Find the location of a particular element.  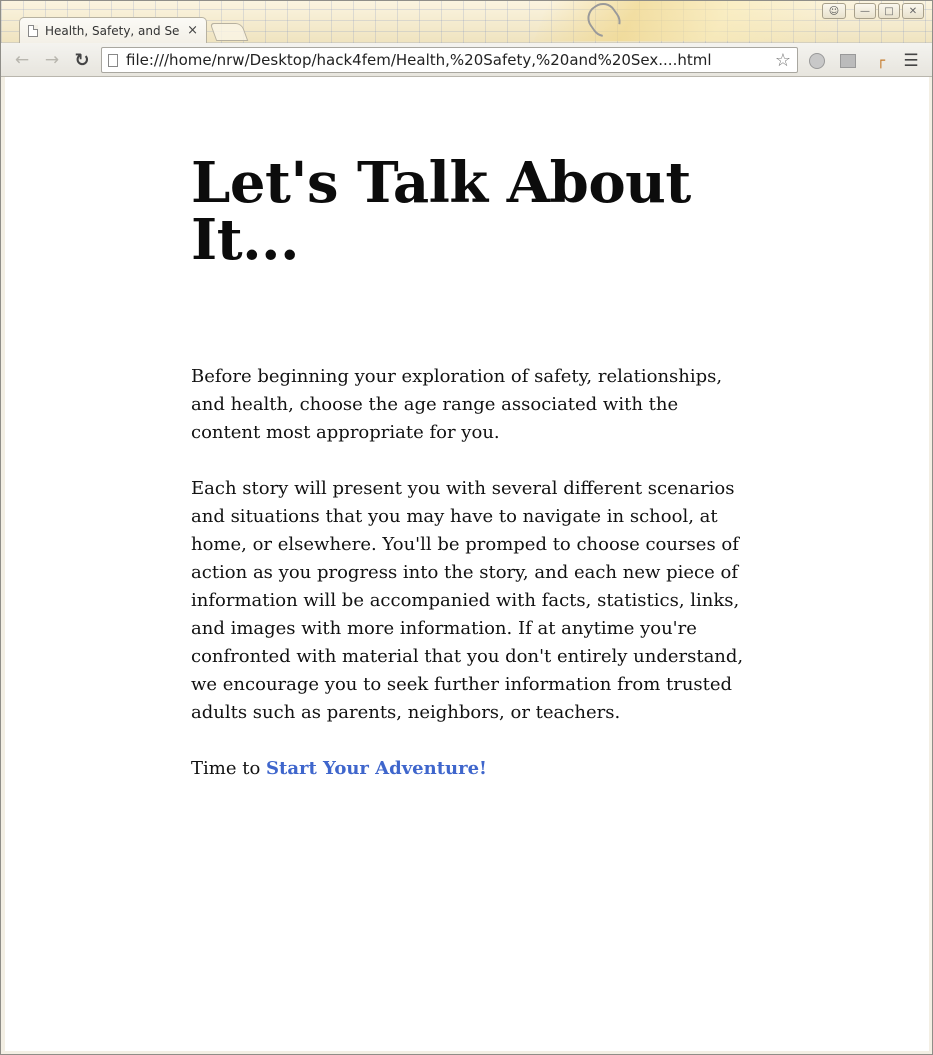

page-icon is located at coordinates (113, 60).